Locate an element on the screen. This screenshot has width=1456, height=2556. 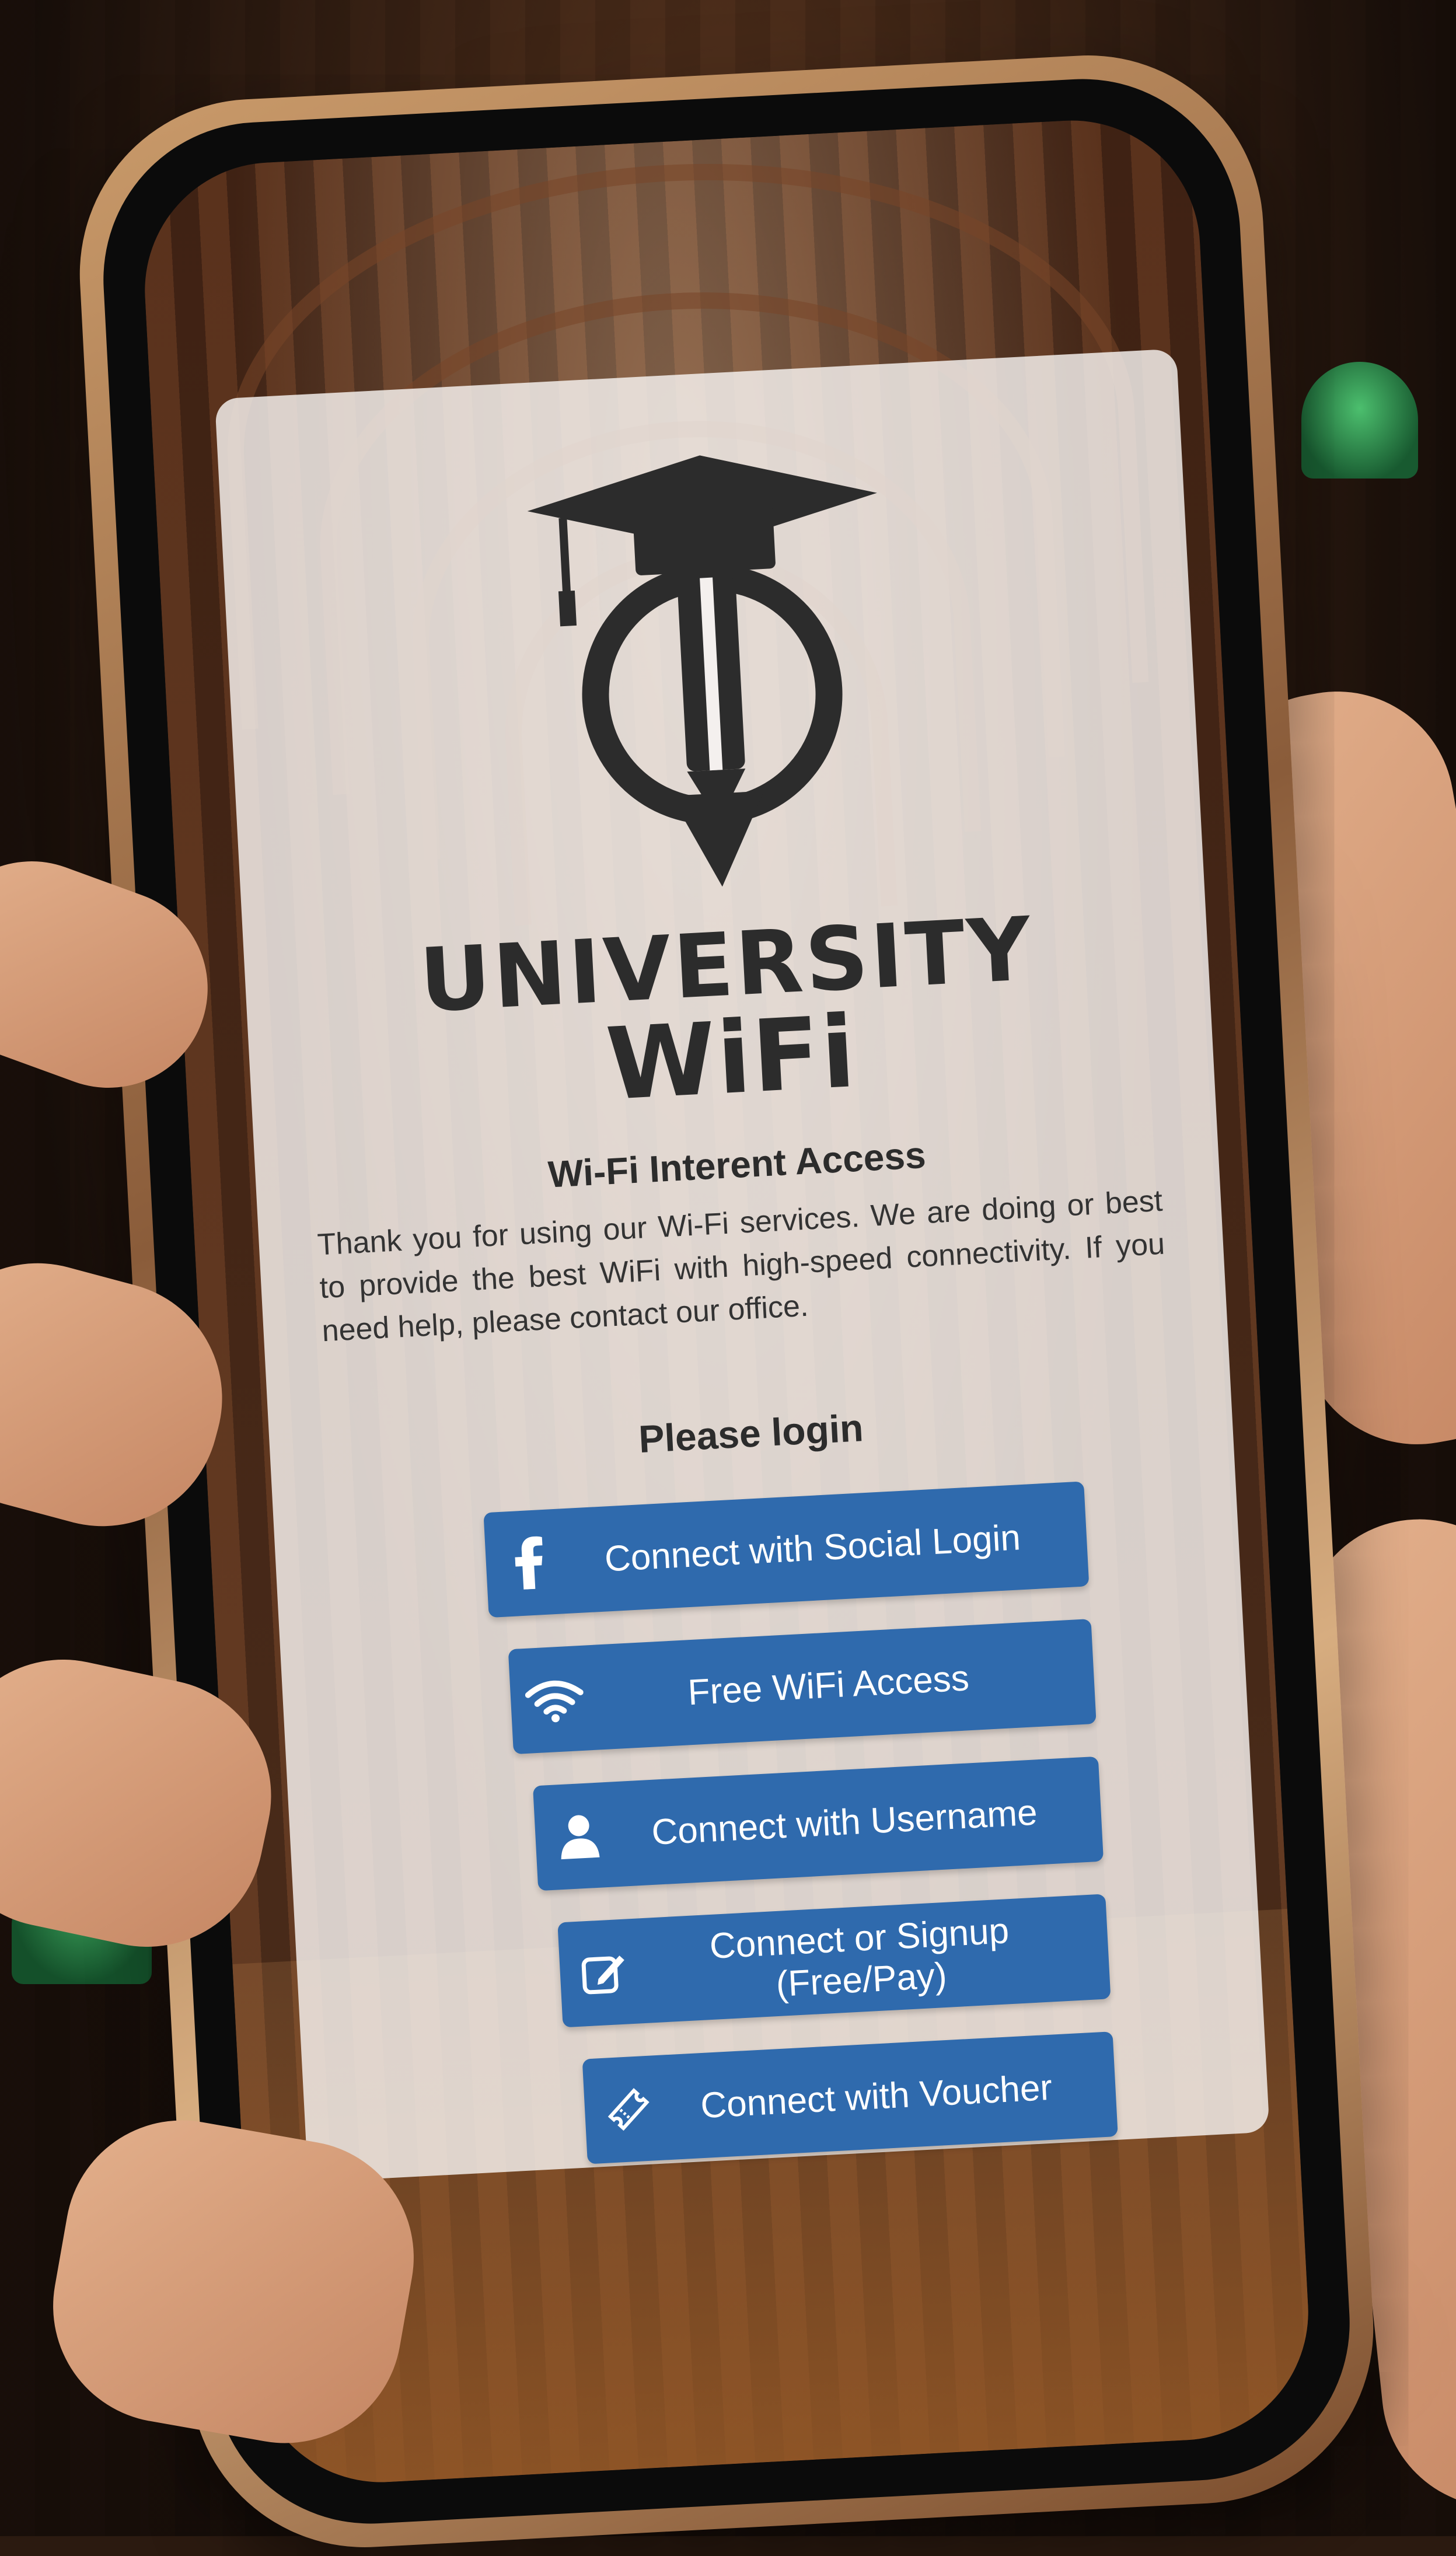
signup-label: Connect or Signup (Free/Pay) is located at coordinates (859, 1958).